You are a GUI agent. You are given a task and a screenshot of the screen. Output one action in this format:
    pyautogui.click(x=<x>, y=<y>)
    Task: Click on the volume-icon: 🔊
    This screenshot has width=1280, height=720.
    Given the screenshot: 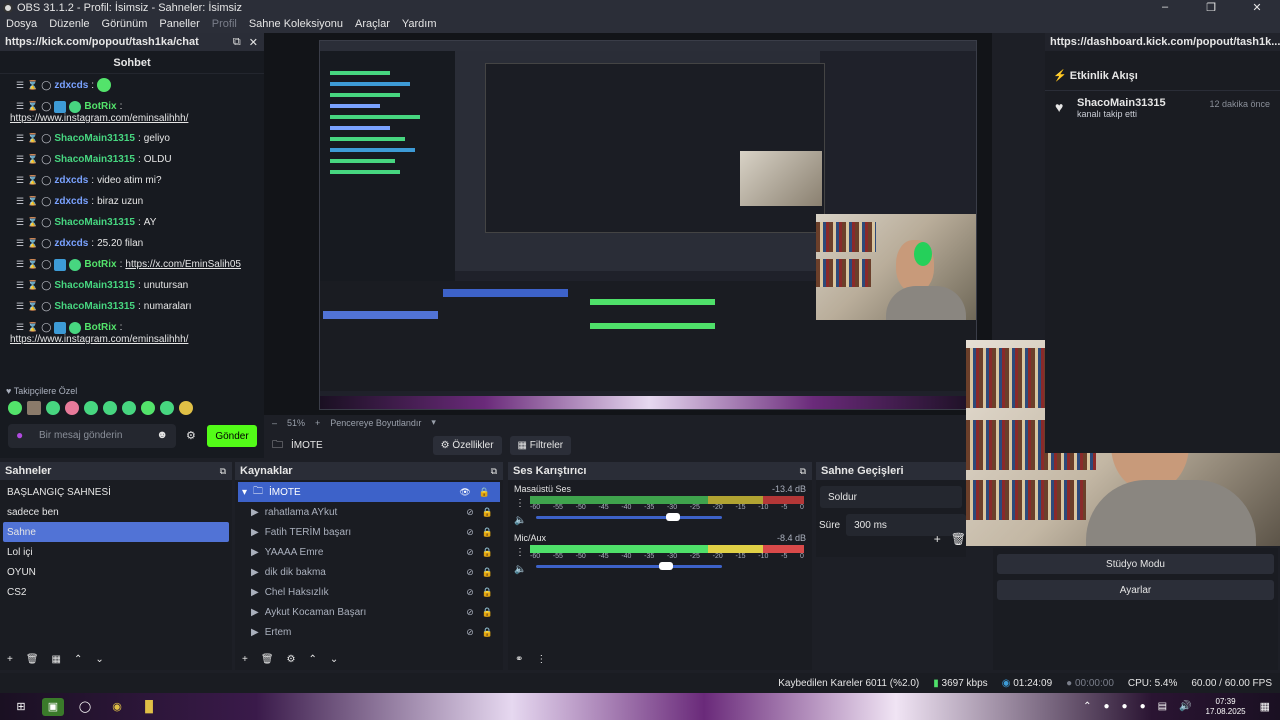 What is the action you would take?
    pyautogui.click(x=1185, y=706)
    